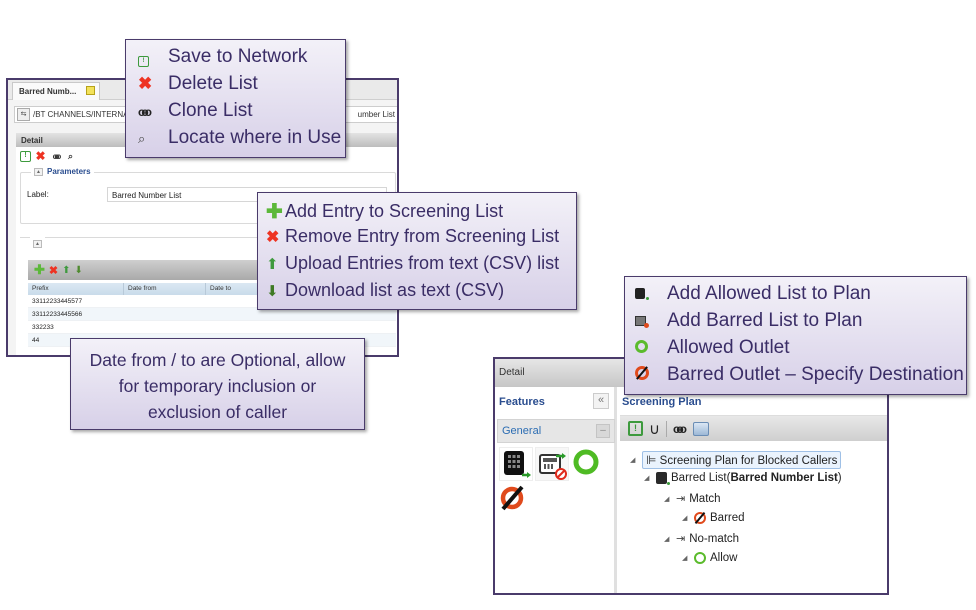 This screenshot has width=976, height=610. What do you see at coordinates (522, 402) in the screenshot?
I see `features-title: Features` at bounding box center [522, 402].